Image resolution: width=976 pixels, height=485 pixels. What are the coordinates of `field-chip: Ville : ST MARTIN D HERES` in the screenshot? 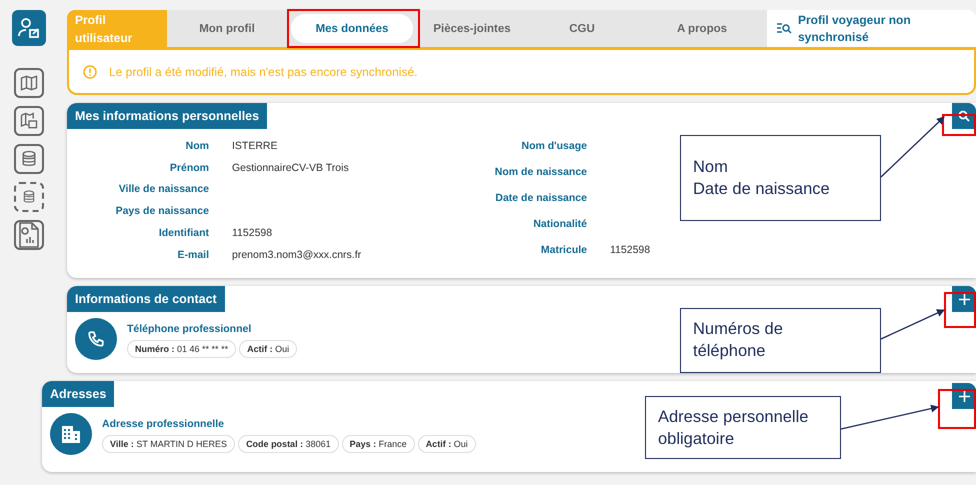 It's located at (169, 443).